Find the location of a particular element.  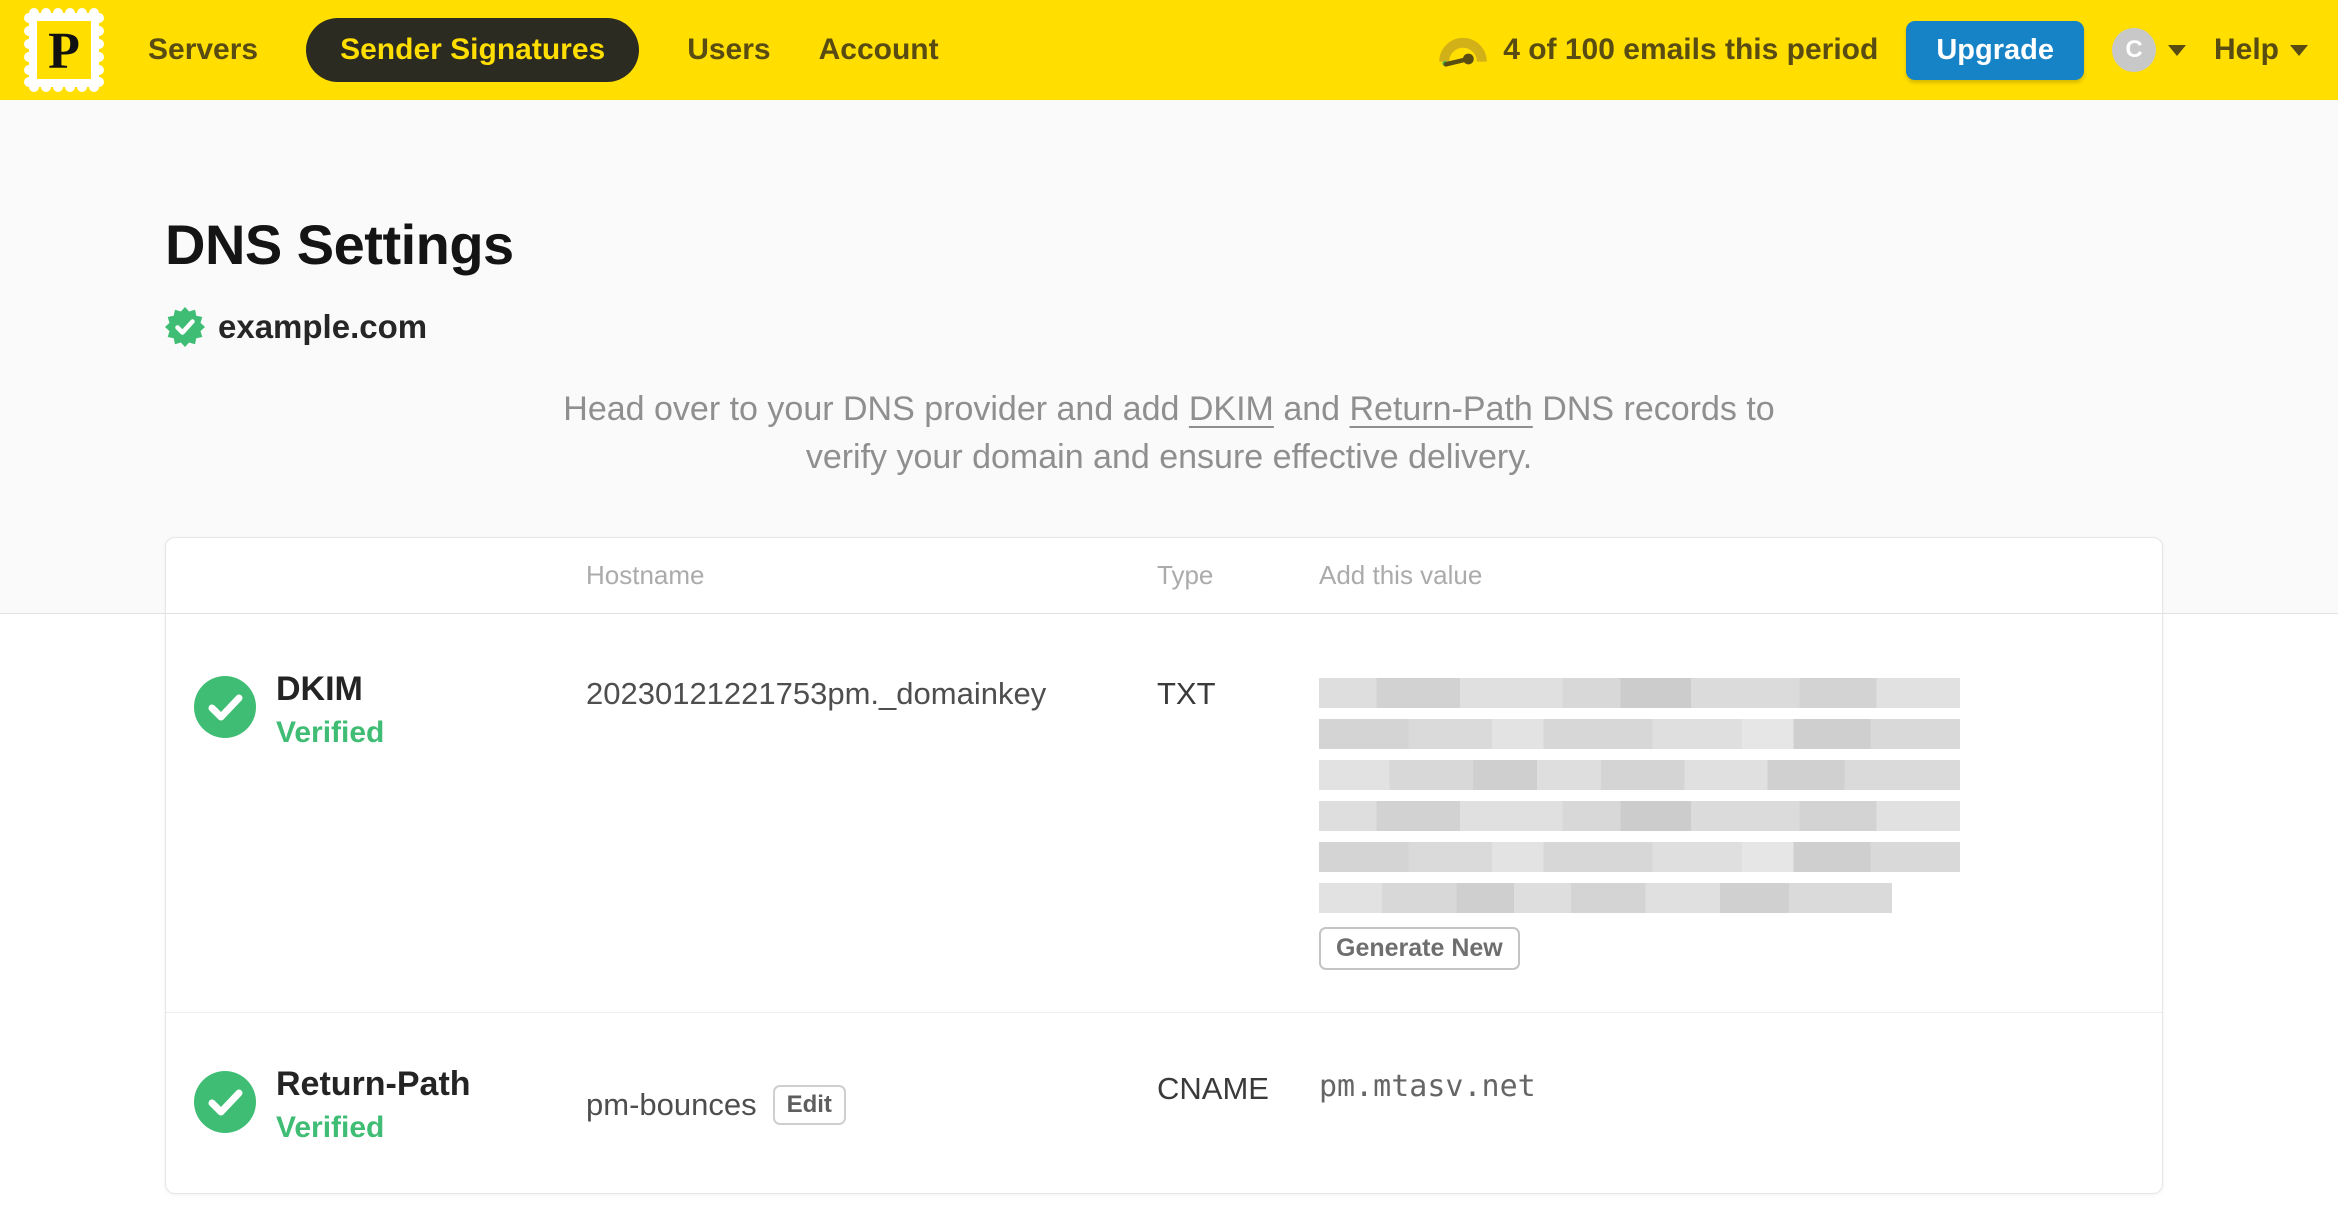

logo-letter: P is located at coordinates (64, 51).